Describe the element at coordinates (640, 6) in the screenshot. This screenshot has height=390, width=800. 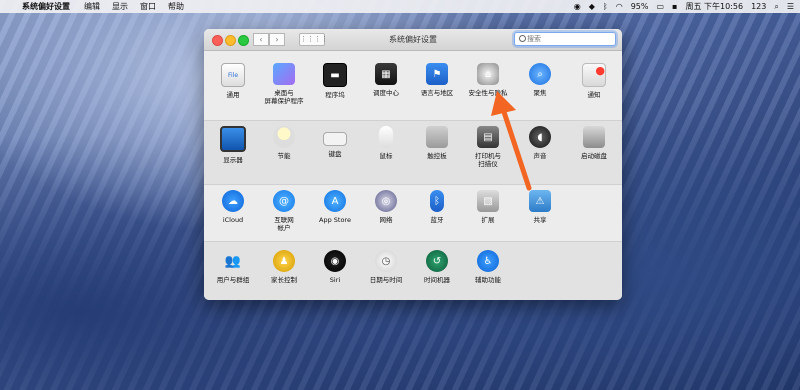
I see `battery-percent: 95%` at that location.